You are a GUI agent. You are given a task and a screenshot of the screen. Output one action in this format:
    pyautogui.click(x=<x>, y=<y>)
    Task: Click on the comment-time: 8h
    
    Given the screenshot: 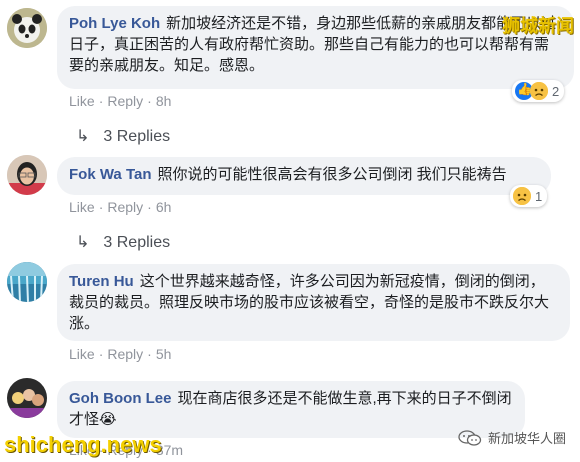 What is the action you would take?
    pyautogui.click(x=164, y=101)
    